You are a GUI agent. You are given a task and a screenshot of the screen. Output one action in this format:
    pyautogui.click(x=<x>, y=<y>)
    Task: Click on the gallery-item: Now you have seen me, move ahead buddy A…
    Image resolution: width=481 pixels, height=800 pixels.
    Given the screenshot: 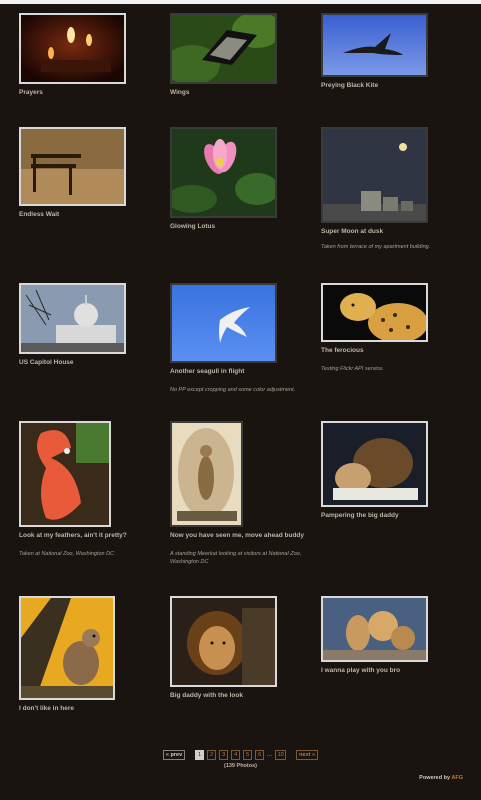 What is the action you would take?
    pyautogui.click(x=240, y=493)
    